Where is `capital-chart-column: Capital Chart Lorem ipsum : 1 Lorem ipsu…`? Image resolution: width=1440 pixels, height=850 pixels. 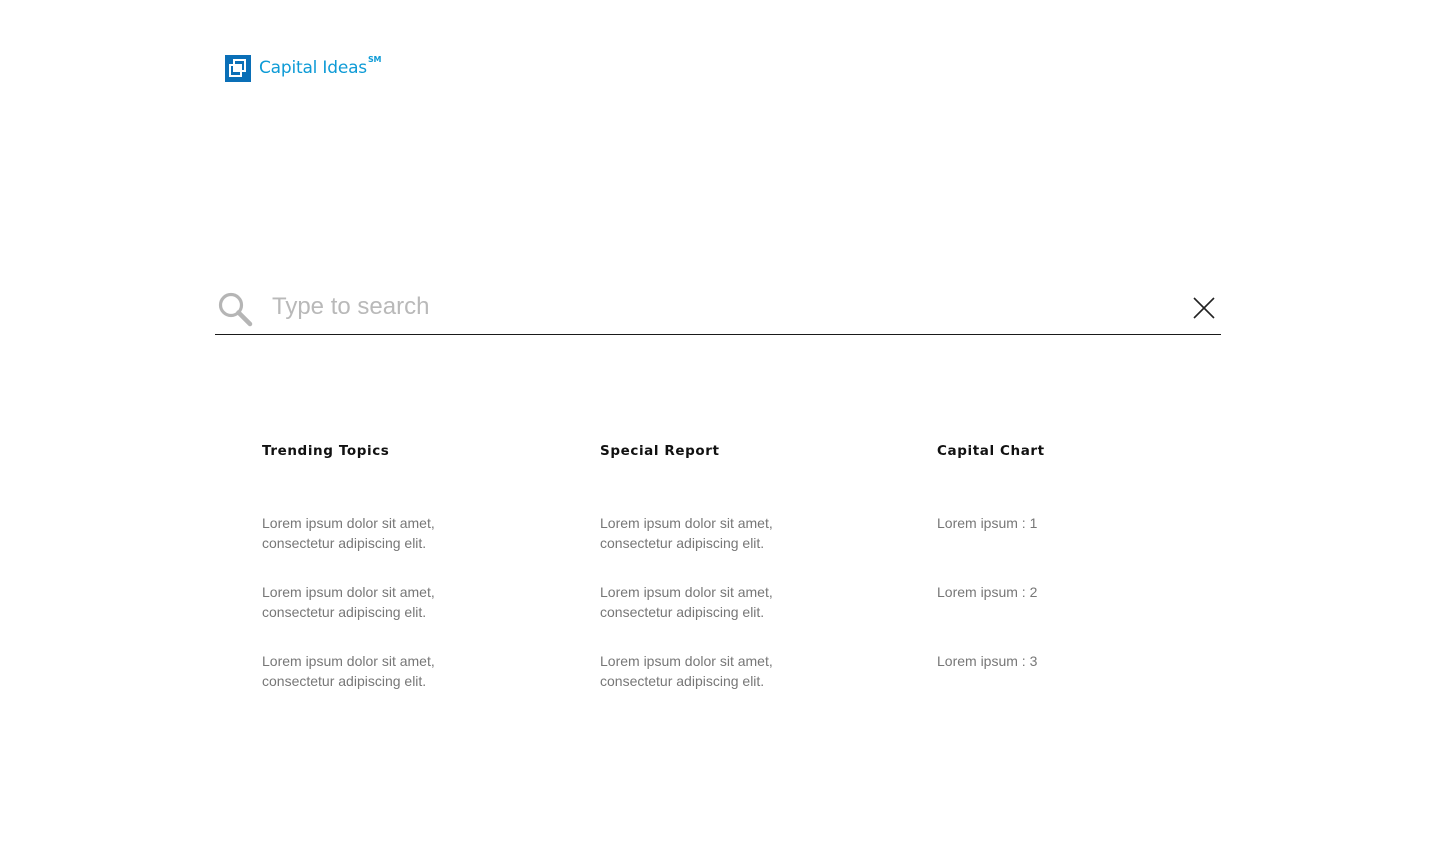
capital-chart-column: Capital Chart Lorem ipsum : 1 Lorem ipsu… is located at coordinates (1087, 555).